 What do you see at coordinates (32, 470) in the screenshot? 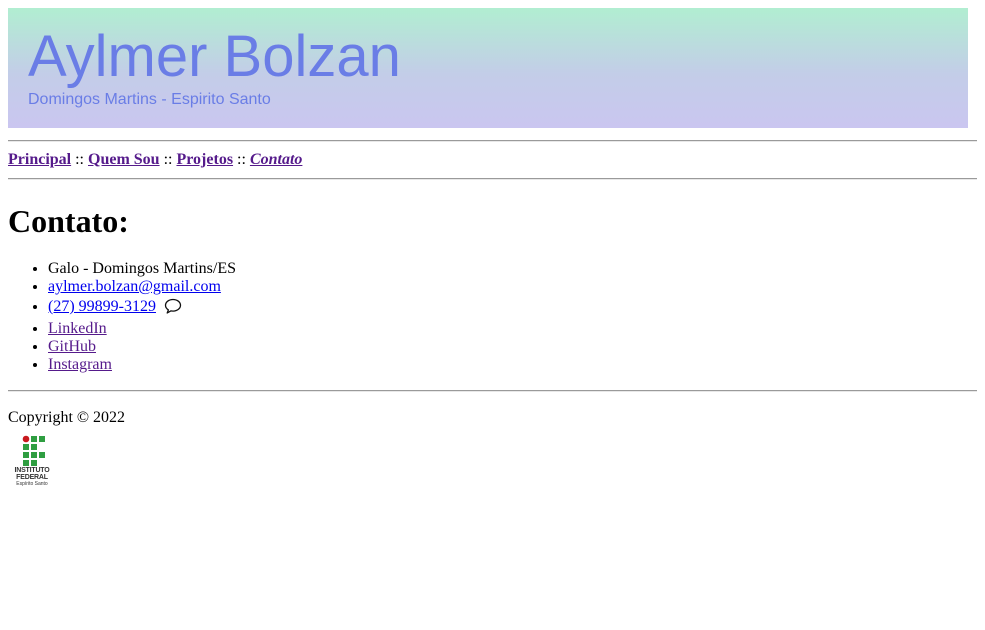
I see `logo-line-1: INSTITUTO` at bounding box center [32, 470].